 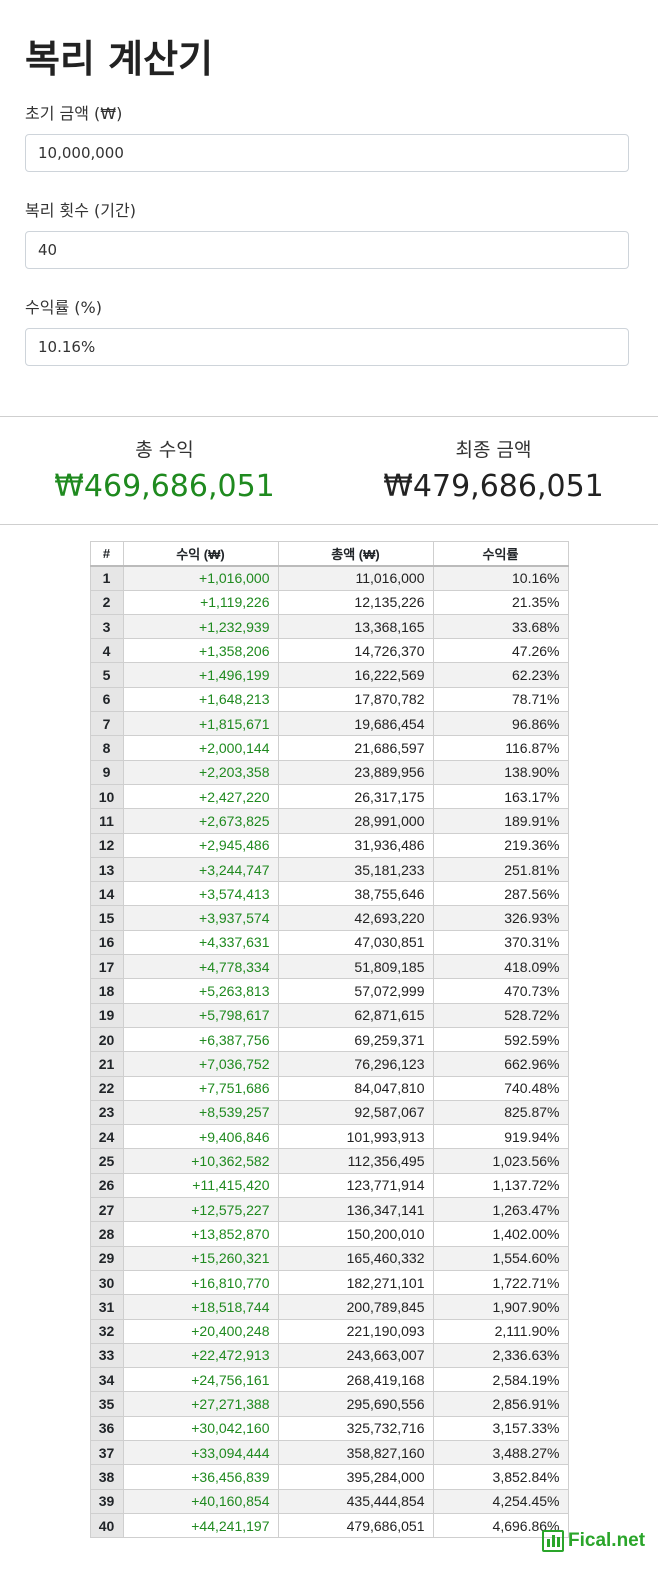 I want to click on row-profit: +2,203,358, so click(x=200, y=772).